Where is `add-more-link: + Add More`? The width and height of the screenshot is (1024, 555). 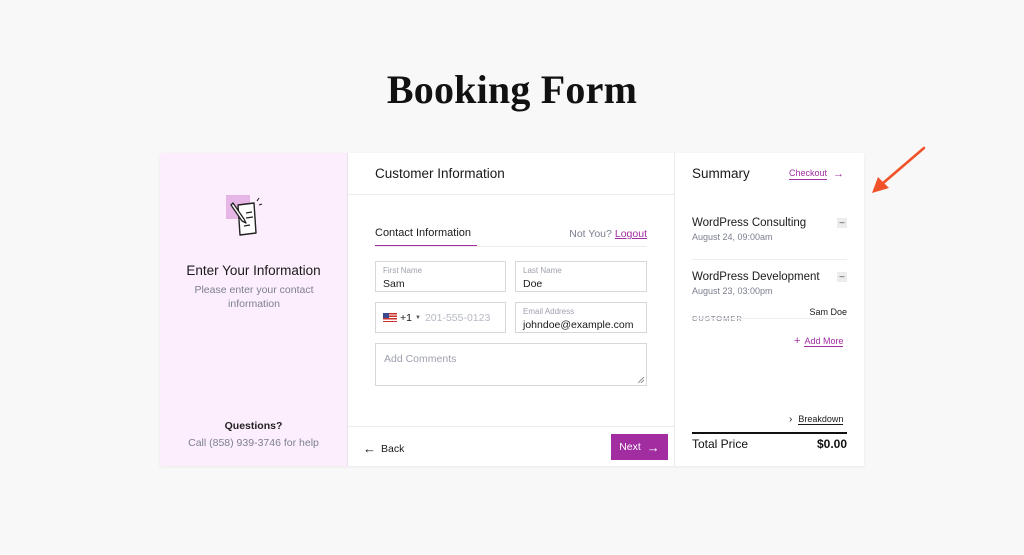 add-more-link: + Add More is located at coordinates (819, 341).